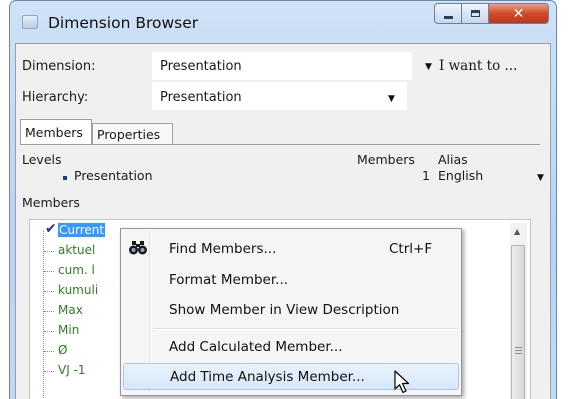 The width and height of the screenshot is (568, 399). I want to click on maximize-button, so click(475, 13).